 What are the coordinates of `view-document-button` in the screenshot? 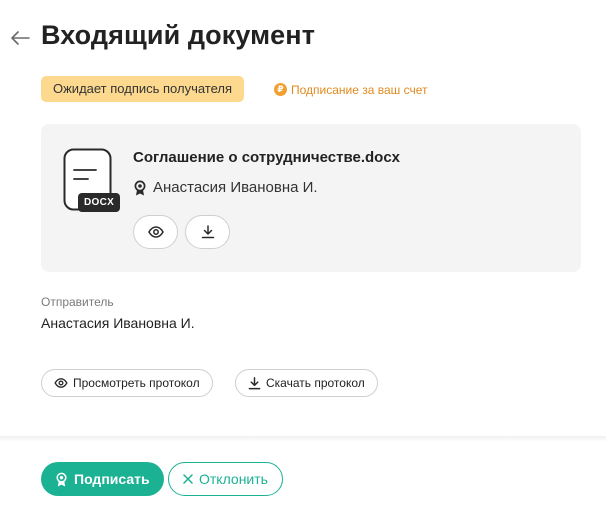 It's located at (155, 232).